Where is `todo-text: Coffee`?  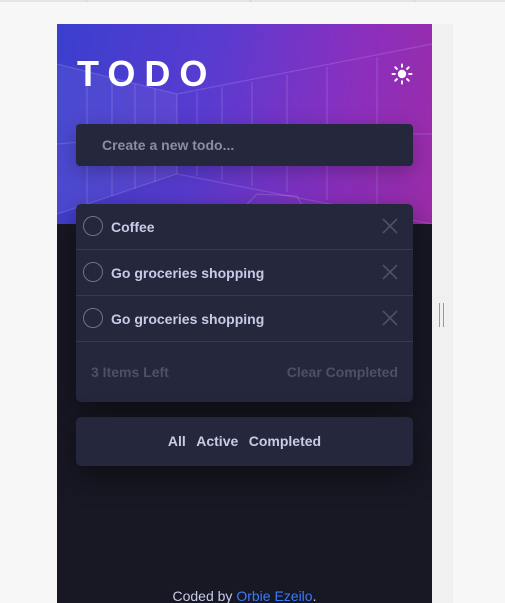 todo-text: Coffee is located at coordinates (133, 227).